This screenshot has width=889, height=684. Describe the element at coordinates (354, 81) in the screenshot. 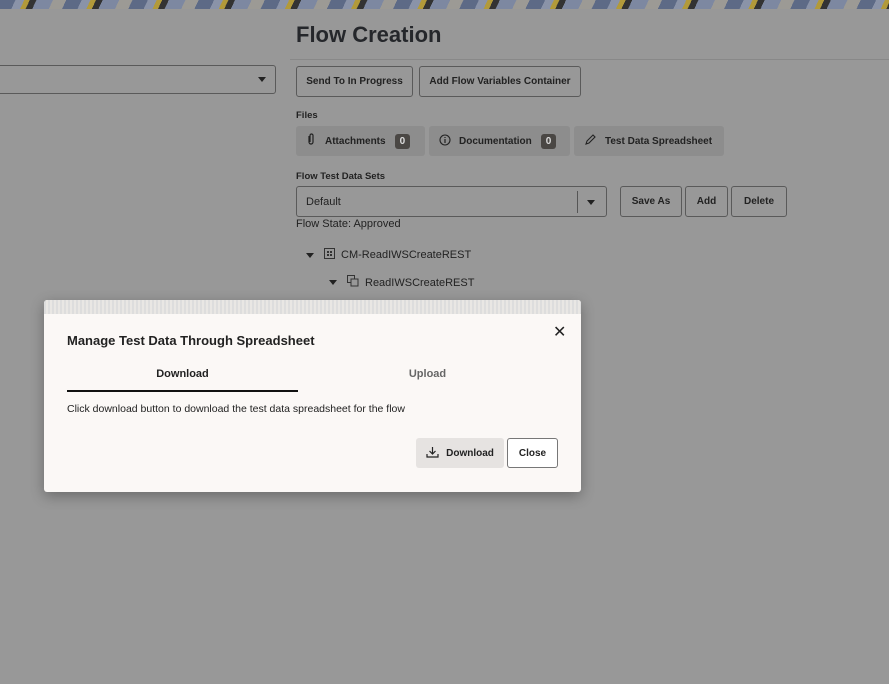

I see `send-to-in-progress-button: Send To In Progress` at that location.